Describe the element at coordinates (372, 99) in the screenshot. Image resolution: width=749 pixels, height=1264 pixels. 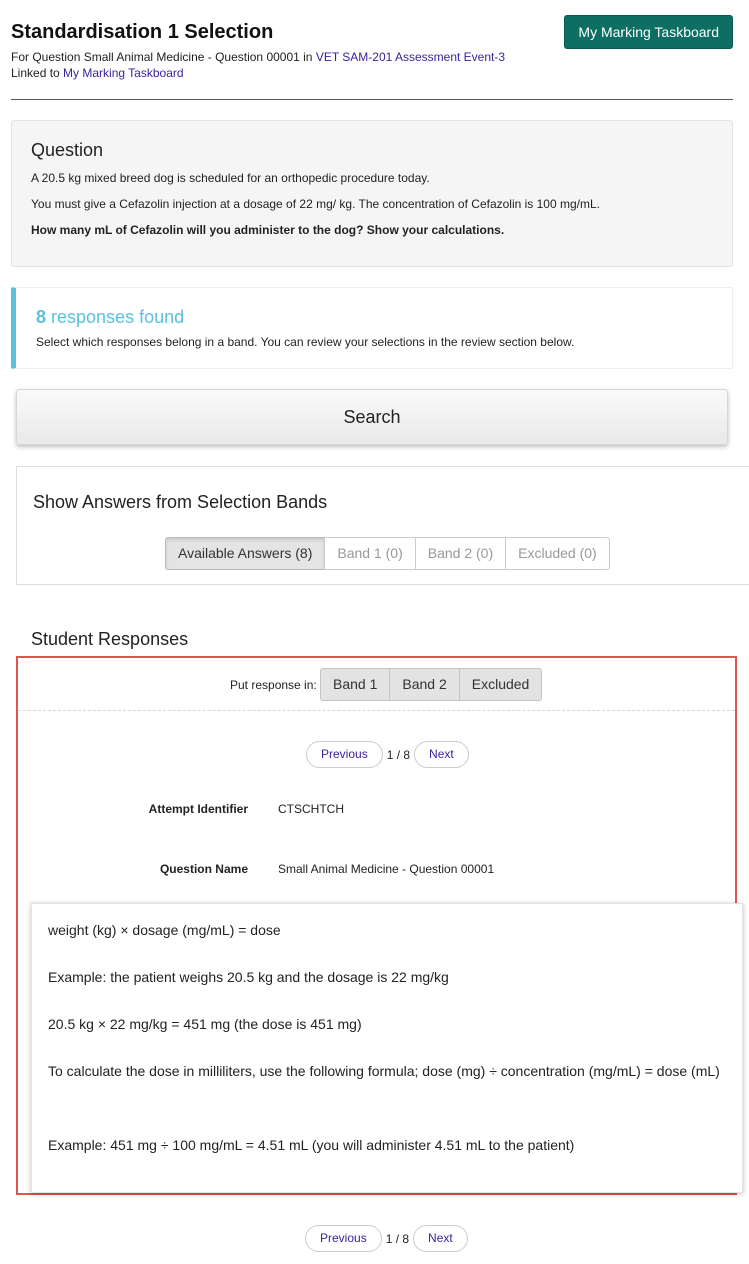
I see `header-divider` at that location.